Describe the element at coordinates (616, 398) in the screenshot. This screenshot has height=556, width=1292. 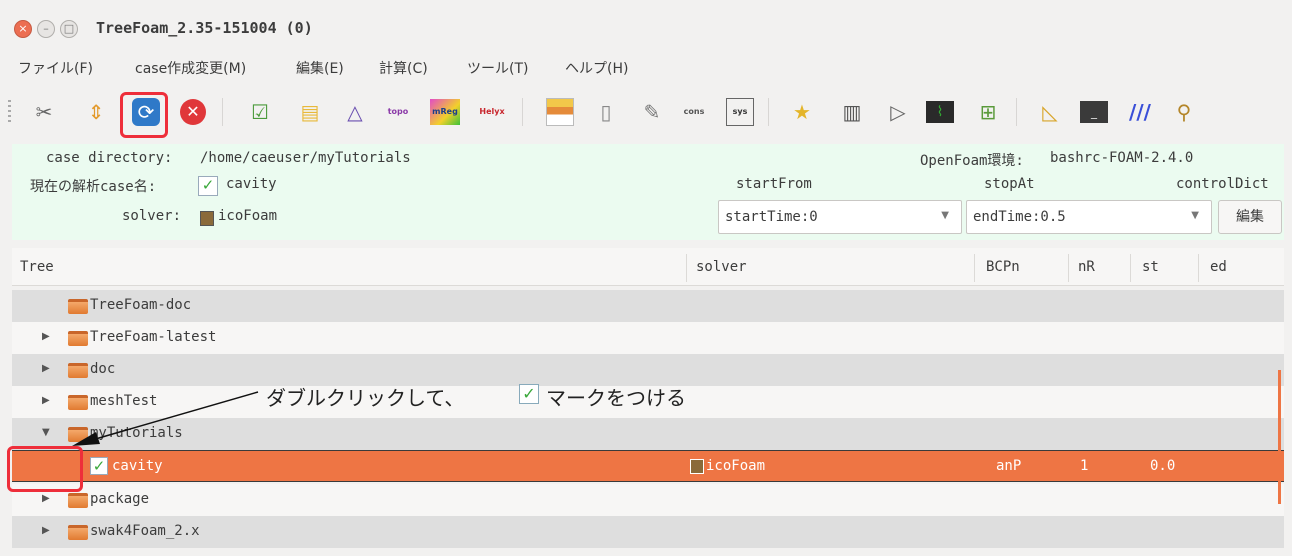
I see `annotation-text-after: マークをつける` at that location.